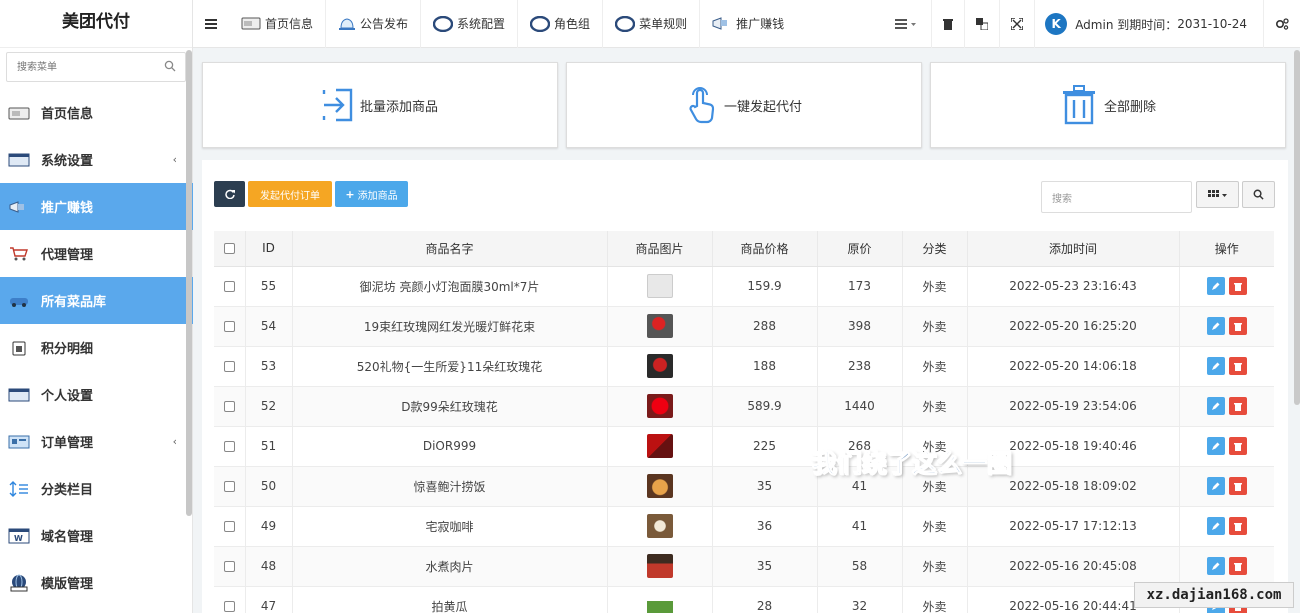 This screenshot has width=1300, height=613. What do you see at coordinates (290, 194) in the screenshot?
I see `launch-pay-order-button: 发起代付订单` at bounding box center [290, 194].